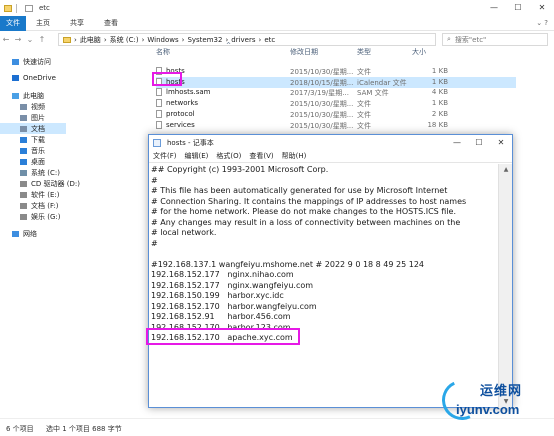 The image size is (554, 436). Describe the element at coordinates (494, 8) in the screenshot. I see `minimize-button: —` at that location.